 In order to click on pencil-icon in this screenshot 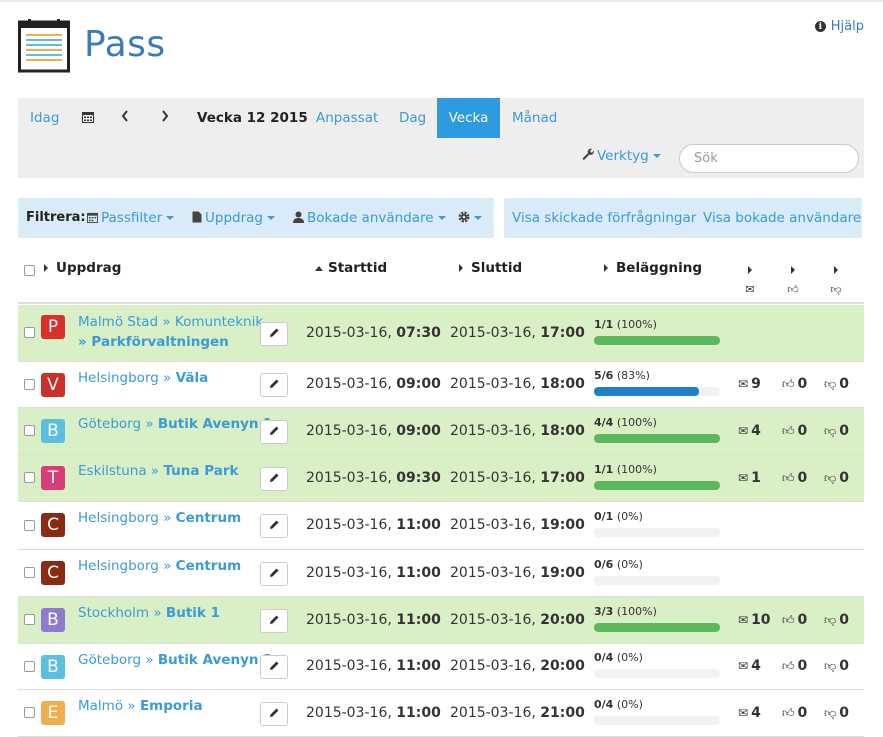, I will do `click(274, 712)`.